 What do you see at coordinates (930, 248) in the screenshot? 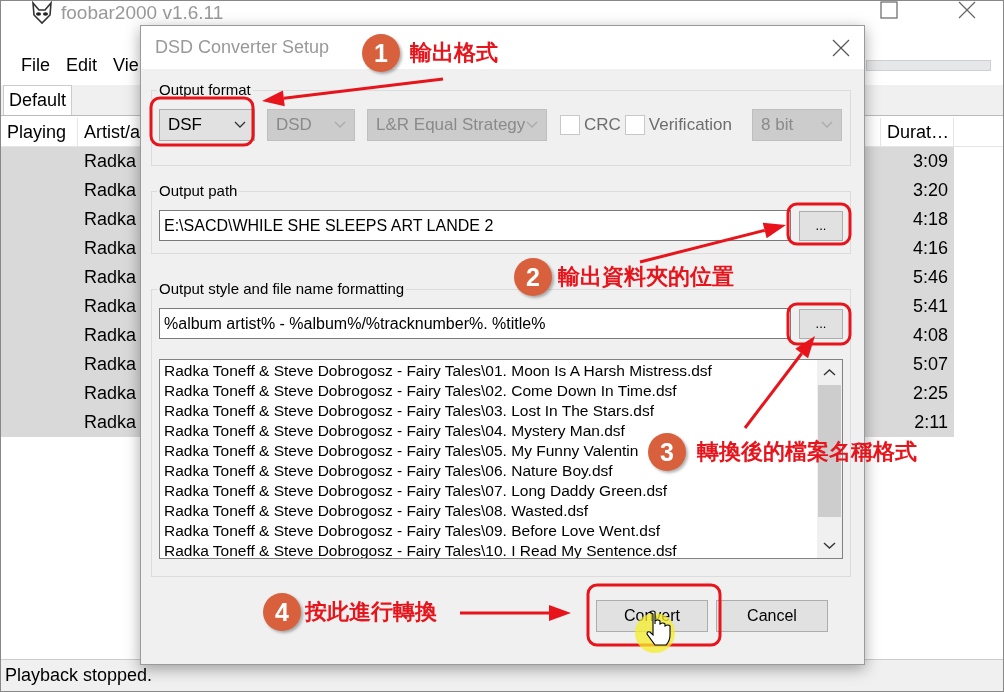
I see `table-cell-text: 4:16` at bounding box center [930, 248].